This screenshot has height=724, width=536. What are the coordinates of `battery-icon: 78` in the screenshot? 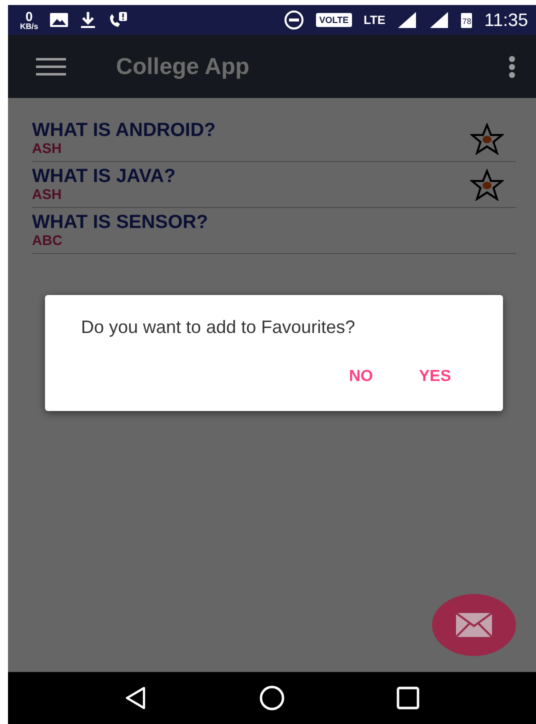 It's located at (466, 20).